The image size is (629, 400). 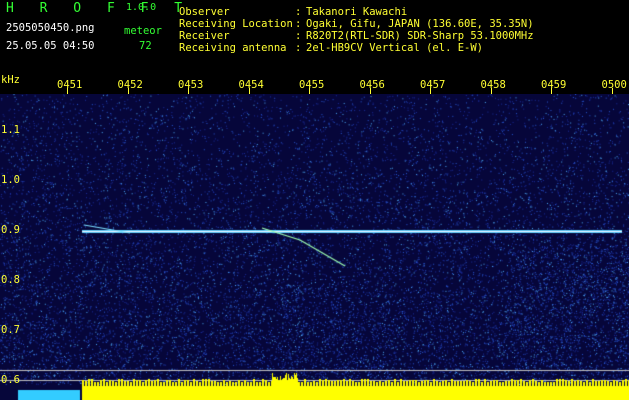 I want to click on info-value-receiver: R820T2(RTL-SDR) SDR-Sharp 53.1000MHz, so click(x=420, y=36).